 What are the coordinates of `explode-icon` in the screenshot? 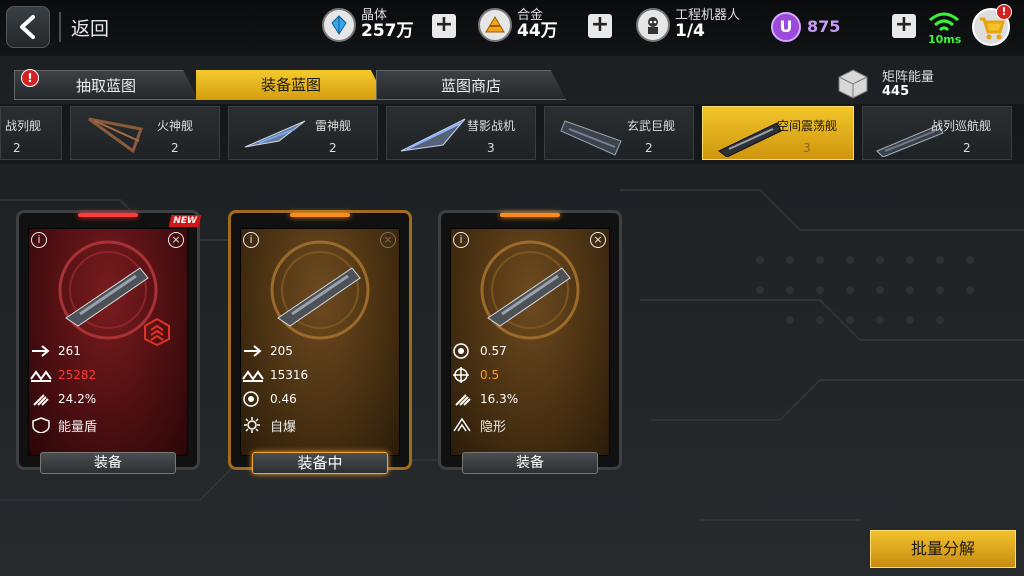 It's located at (252, 425).